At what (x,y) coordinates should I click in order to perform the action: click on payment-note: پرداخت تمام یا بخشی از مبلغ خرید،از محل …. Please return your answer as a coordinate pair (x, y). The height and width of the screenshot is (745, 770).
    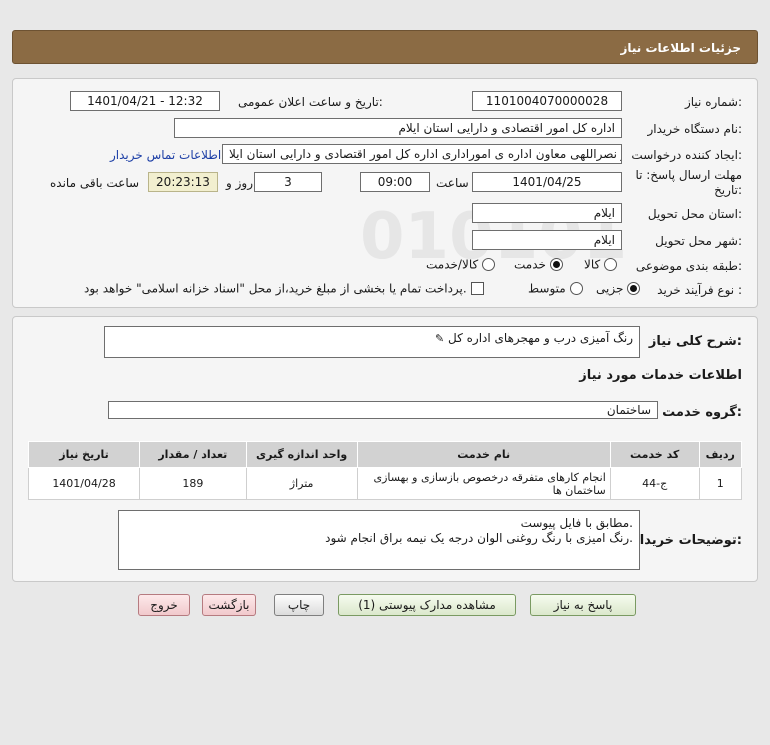
    Looking at the image, I should click on (284, 288).